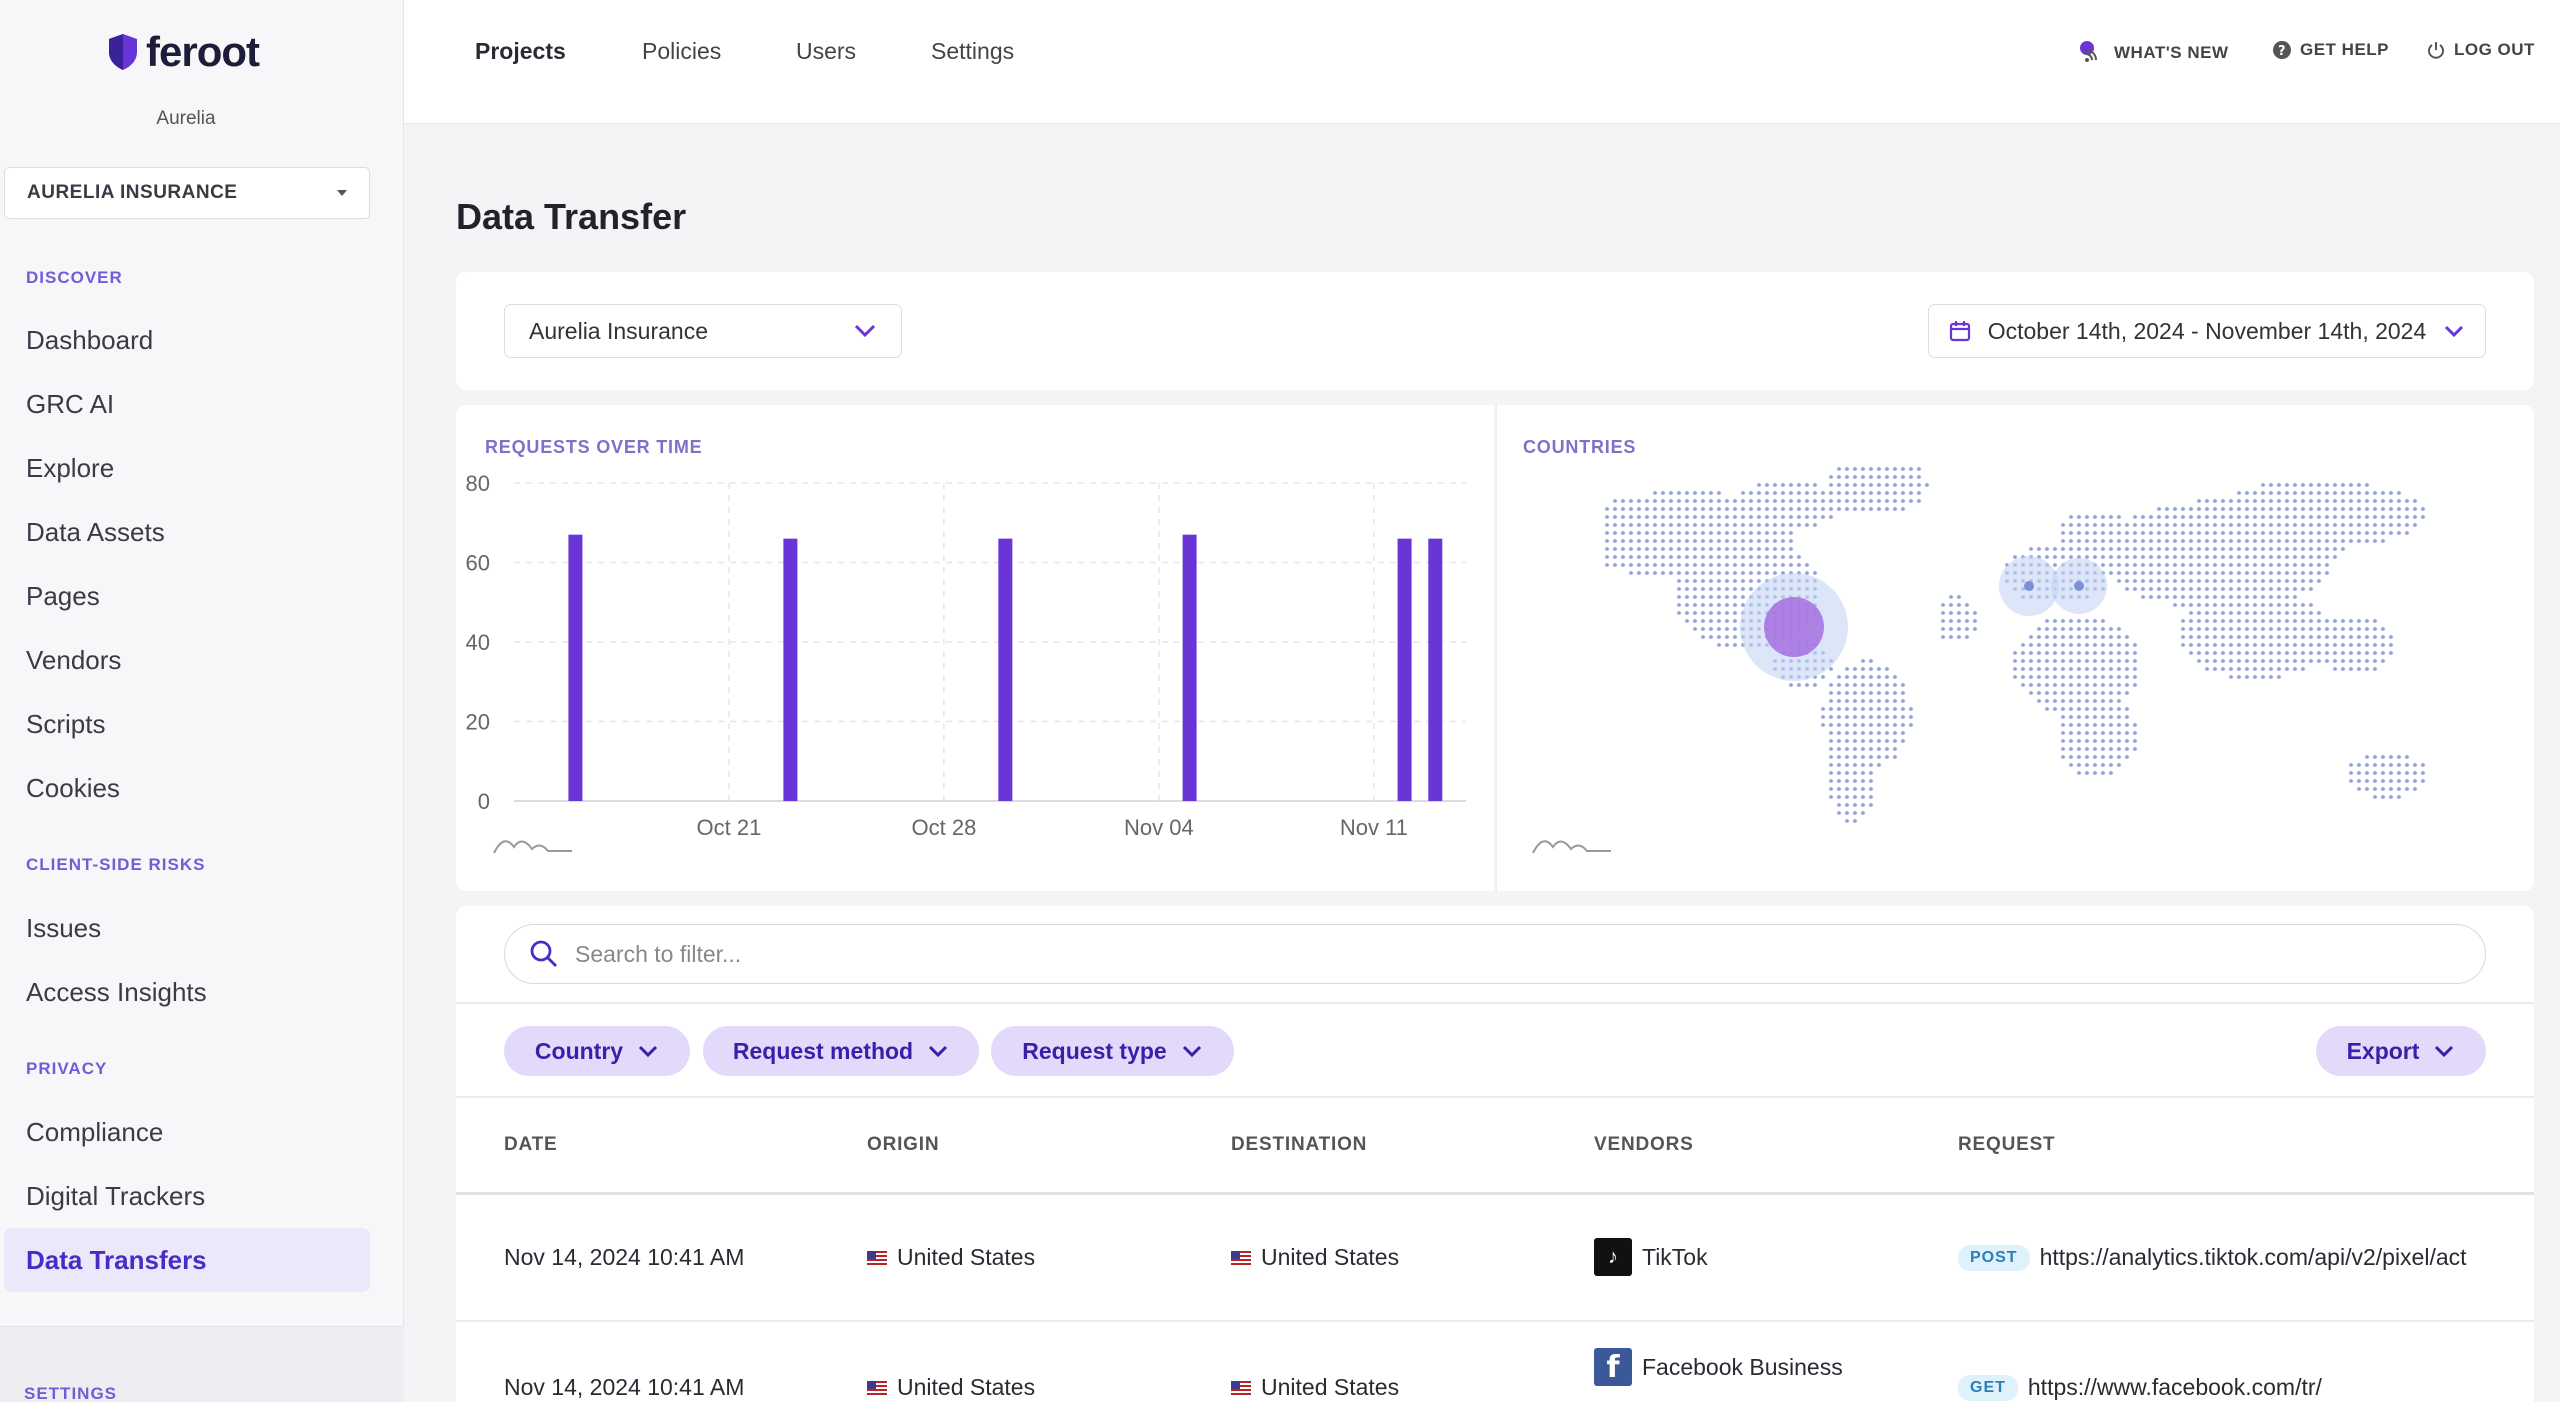 Image resolution: width=2560 pixels, height=1402 pixels. What do you see at coordinates (89, 340) in the screenshot?
I see `sidebar-item-dashboard: Dashboard` at bounding box center [89, 340].